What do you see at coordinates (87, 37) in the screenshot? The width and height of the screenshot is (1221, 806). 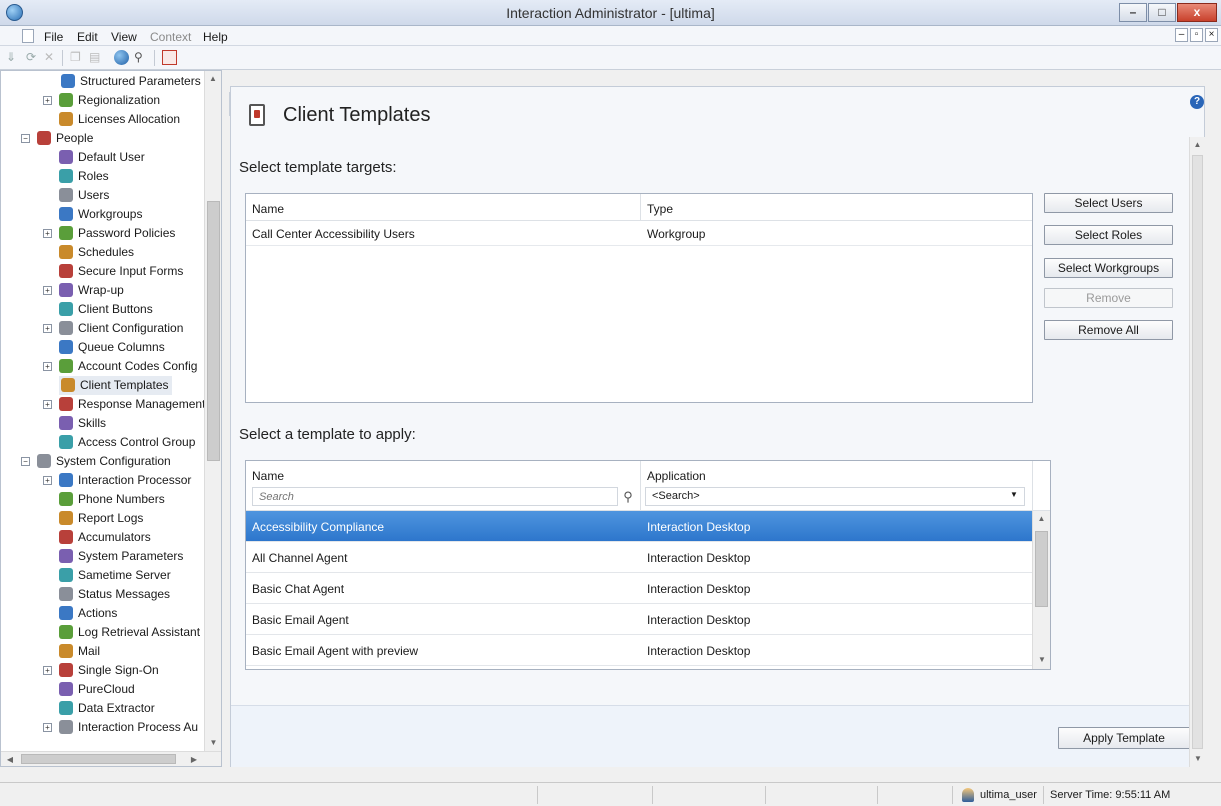 I see `menu-edit: Edit` at bounding box center [87, 37].